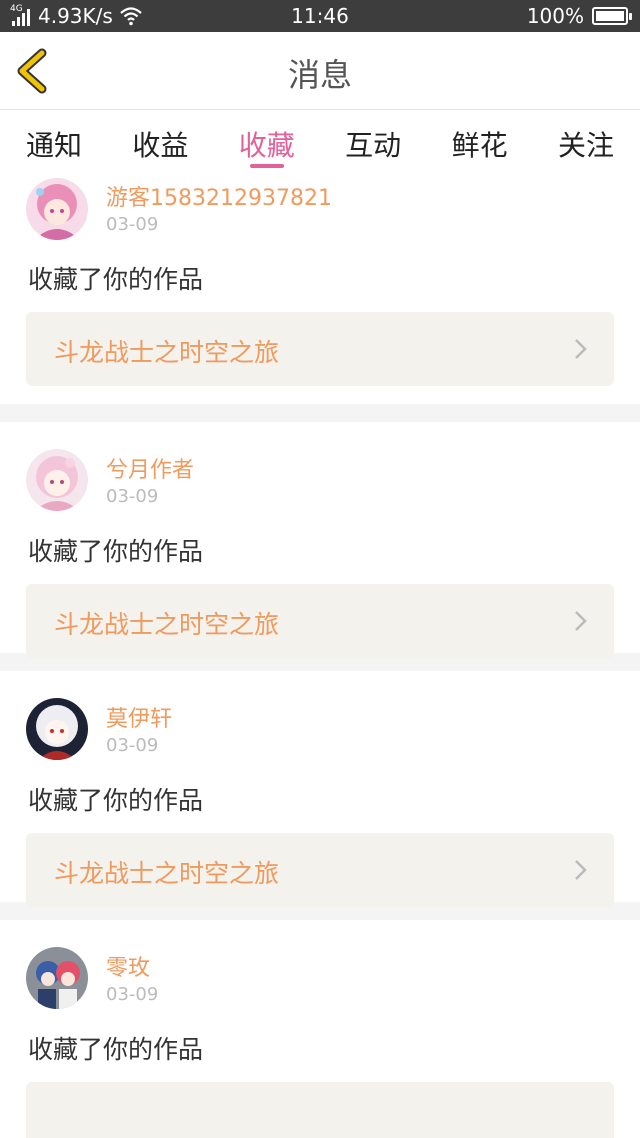 The height and width of the screenshot is (1138, 640). Describe the element at coordinates (54, 141) in the screenshot. I see `tab-notifications: 通知` at that location.